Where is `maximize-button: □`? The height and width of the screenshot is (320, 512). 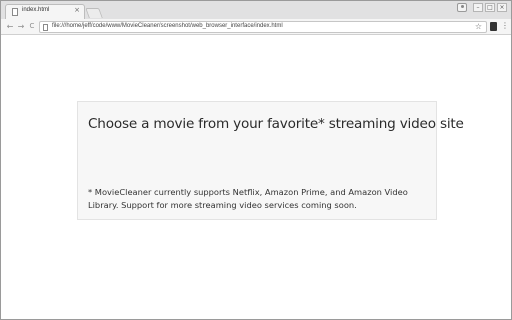
maximize-button: □ is located at coordinates (490, 7).